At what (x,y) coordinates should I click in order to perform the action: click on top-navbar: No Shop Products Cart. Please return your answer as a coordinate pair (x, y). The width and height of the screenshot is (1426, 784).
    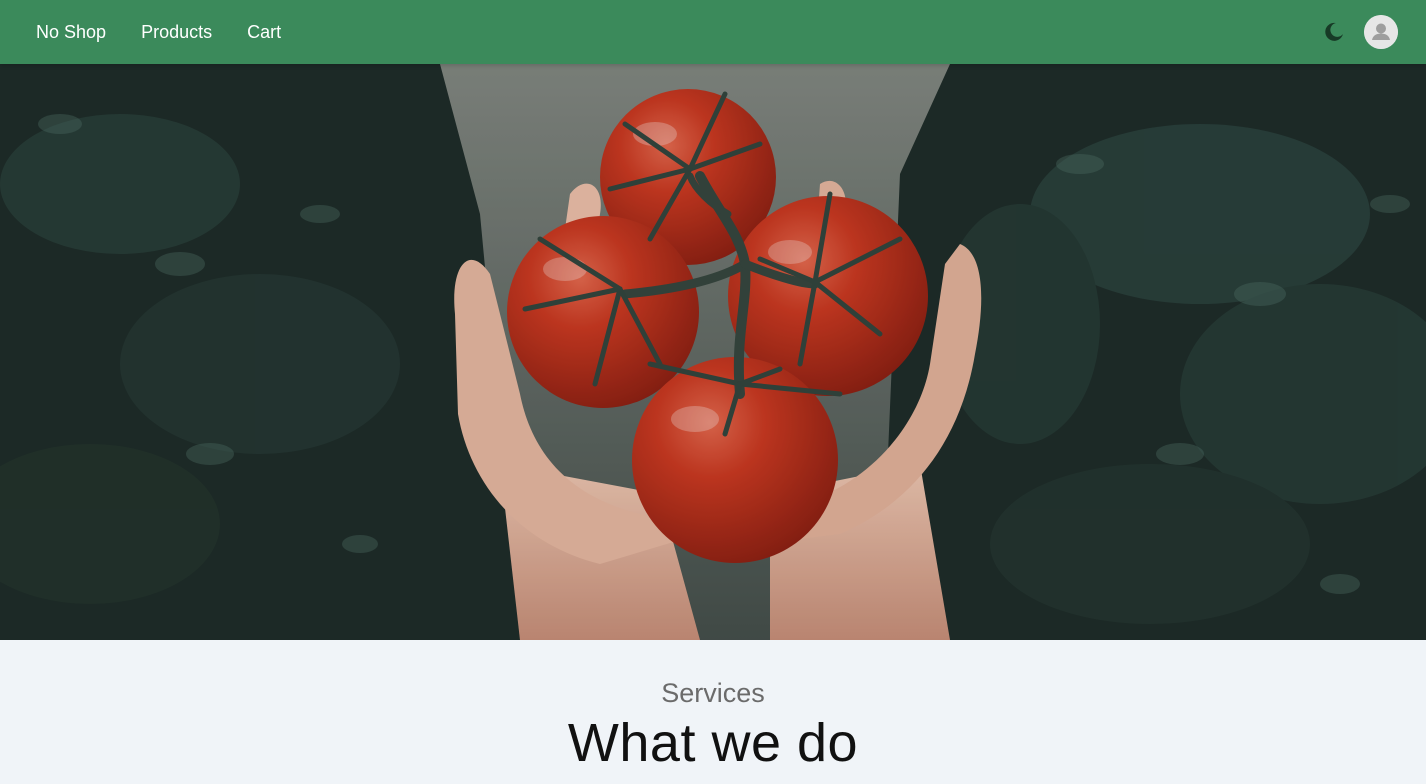
    Looking at the image, I should click on (713, 32).